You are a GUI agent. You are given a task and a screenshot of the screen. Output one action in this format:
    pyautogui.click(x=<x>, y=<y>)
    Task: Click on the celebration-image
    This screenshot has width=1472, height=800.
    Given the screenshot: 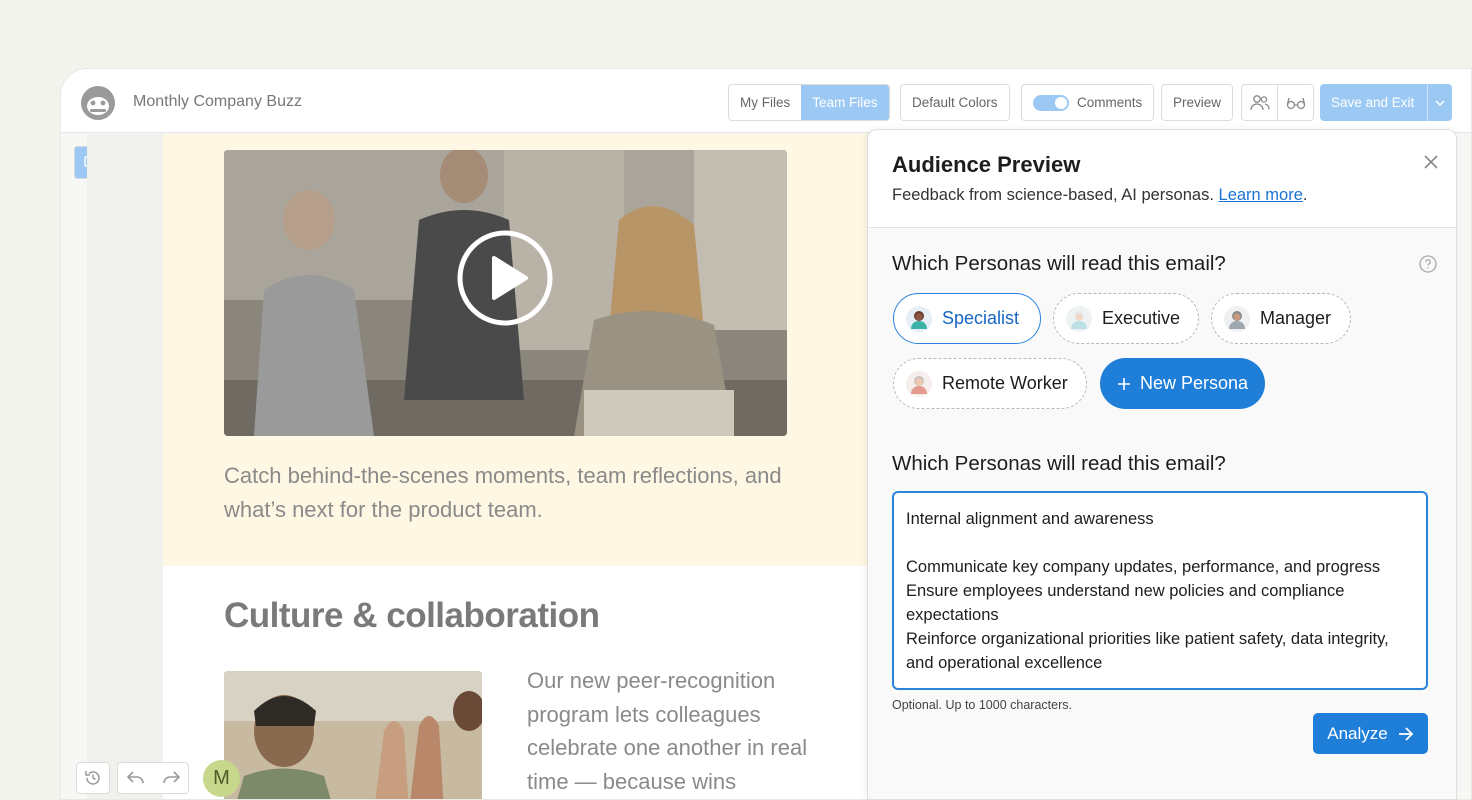 What is the action you would take?
    pyautogui.click(x=353, y=735)
    